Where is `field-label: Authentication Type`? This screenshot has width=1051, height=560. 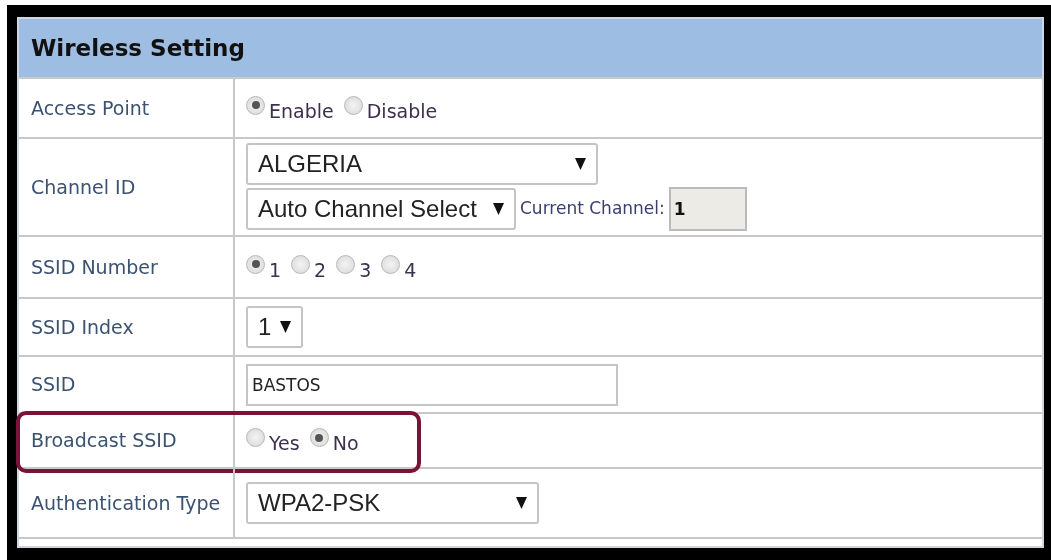 field-label: Authentication Type is located at coordinates (127, 503).